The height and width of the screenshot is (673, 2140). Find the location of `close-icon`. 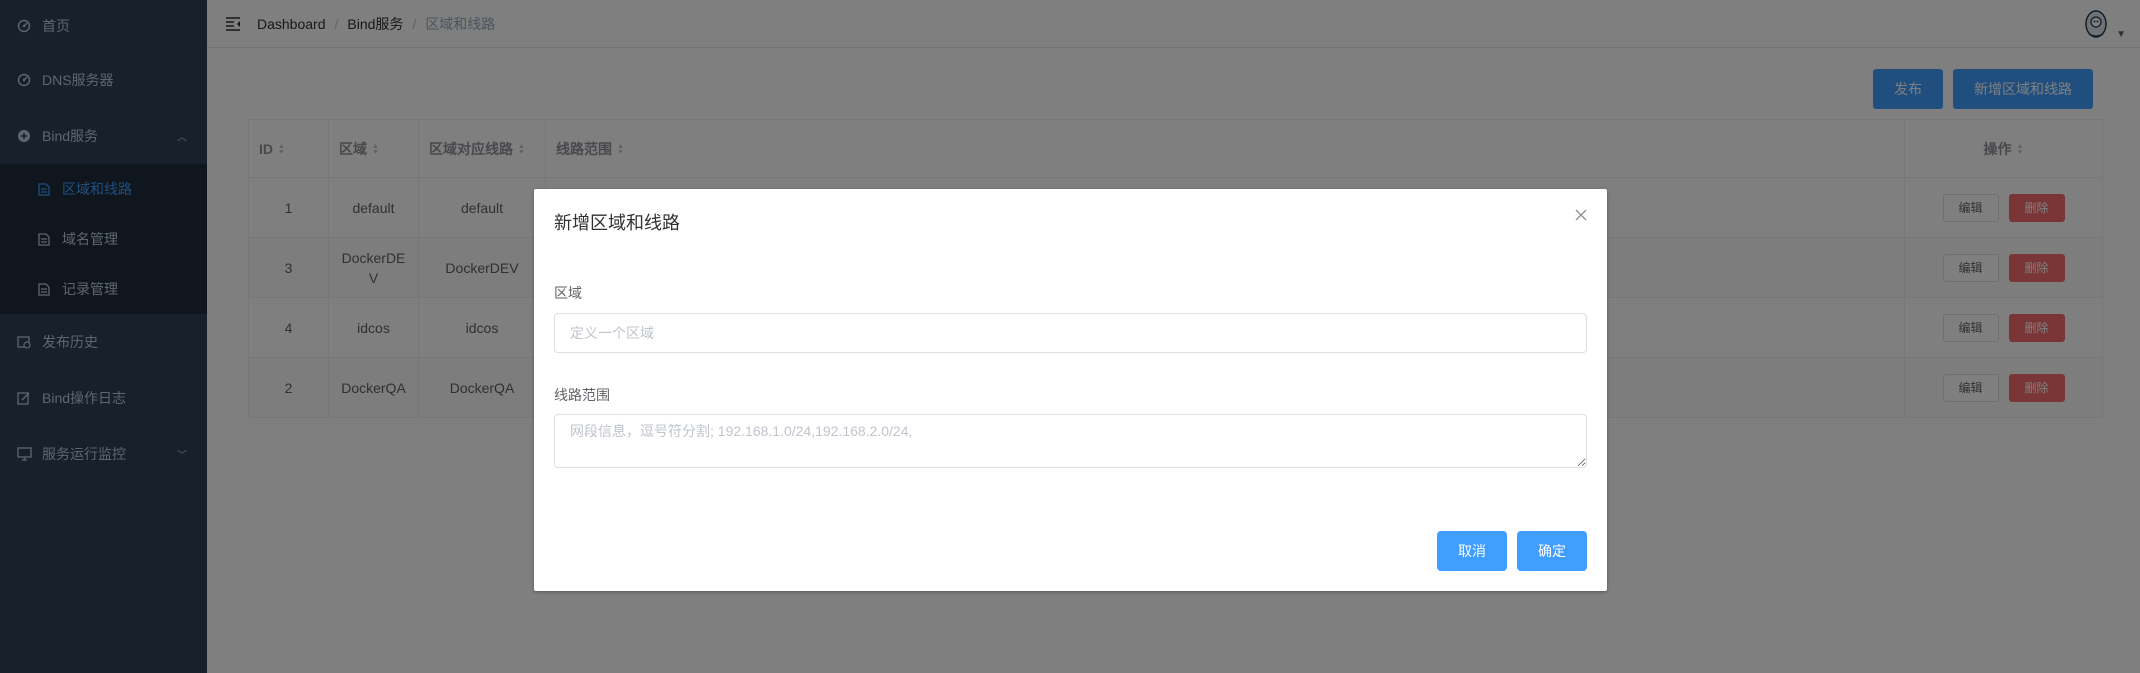

close-icon is located at coordinates (1581, 215).